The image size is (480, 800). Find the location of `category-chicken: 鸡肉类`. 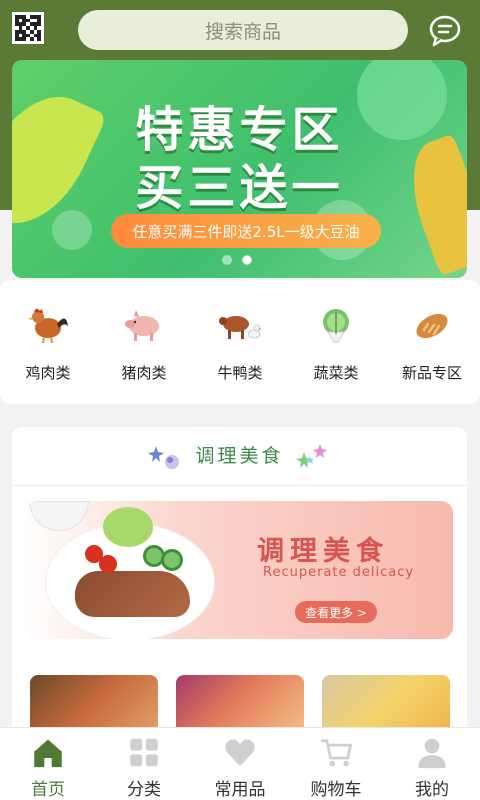

category-chicken: 鸡肉类 is located at coordinates (48, 342).